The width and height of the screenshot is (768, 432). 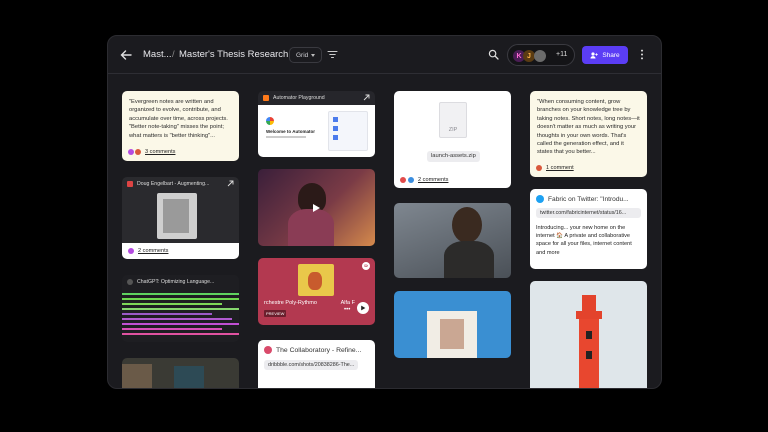 I want to click on spotify-icon, so click(x=366, y=266).